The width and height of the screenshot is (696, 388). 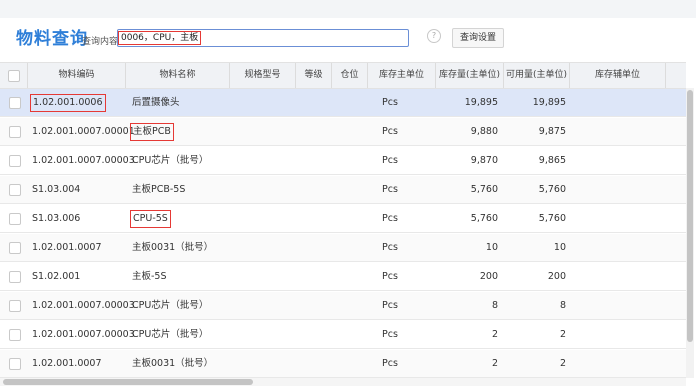 What do you see at coordinates (56, 218) in the screenshot?
I see `cell-code: S1.03.006` at bounding box center [56, 218].